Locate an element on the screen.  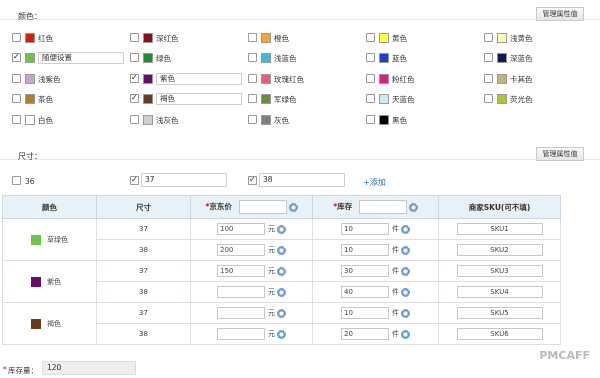
sku-code-input: SKU5 is located at coordinates (499, 313).